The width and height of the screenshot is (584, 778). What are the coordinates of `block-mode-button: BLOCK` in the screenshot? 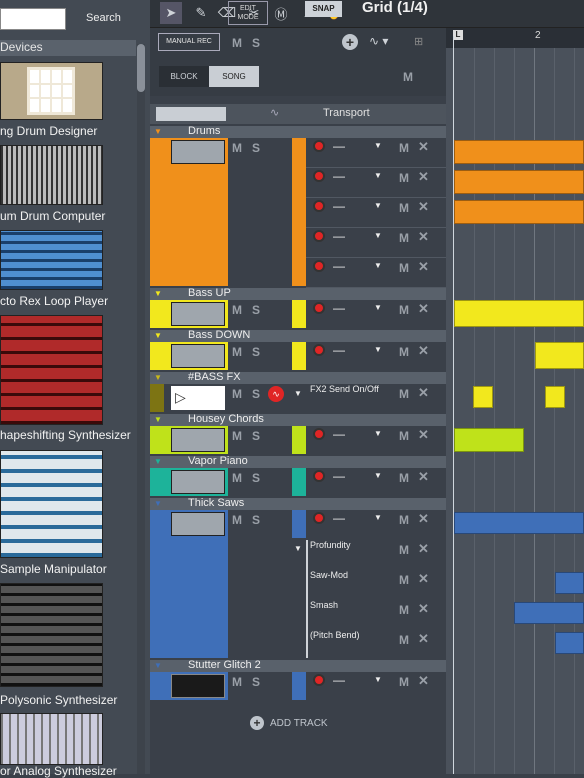 It's located at (184, 76).